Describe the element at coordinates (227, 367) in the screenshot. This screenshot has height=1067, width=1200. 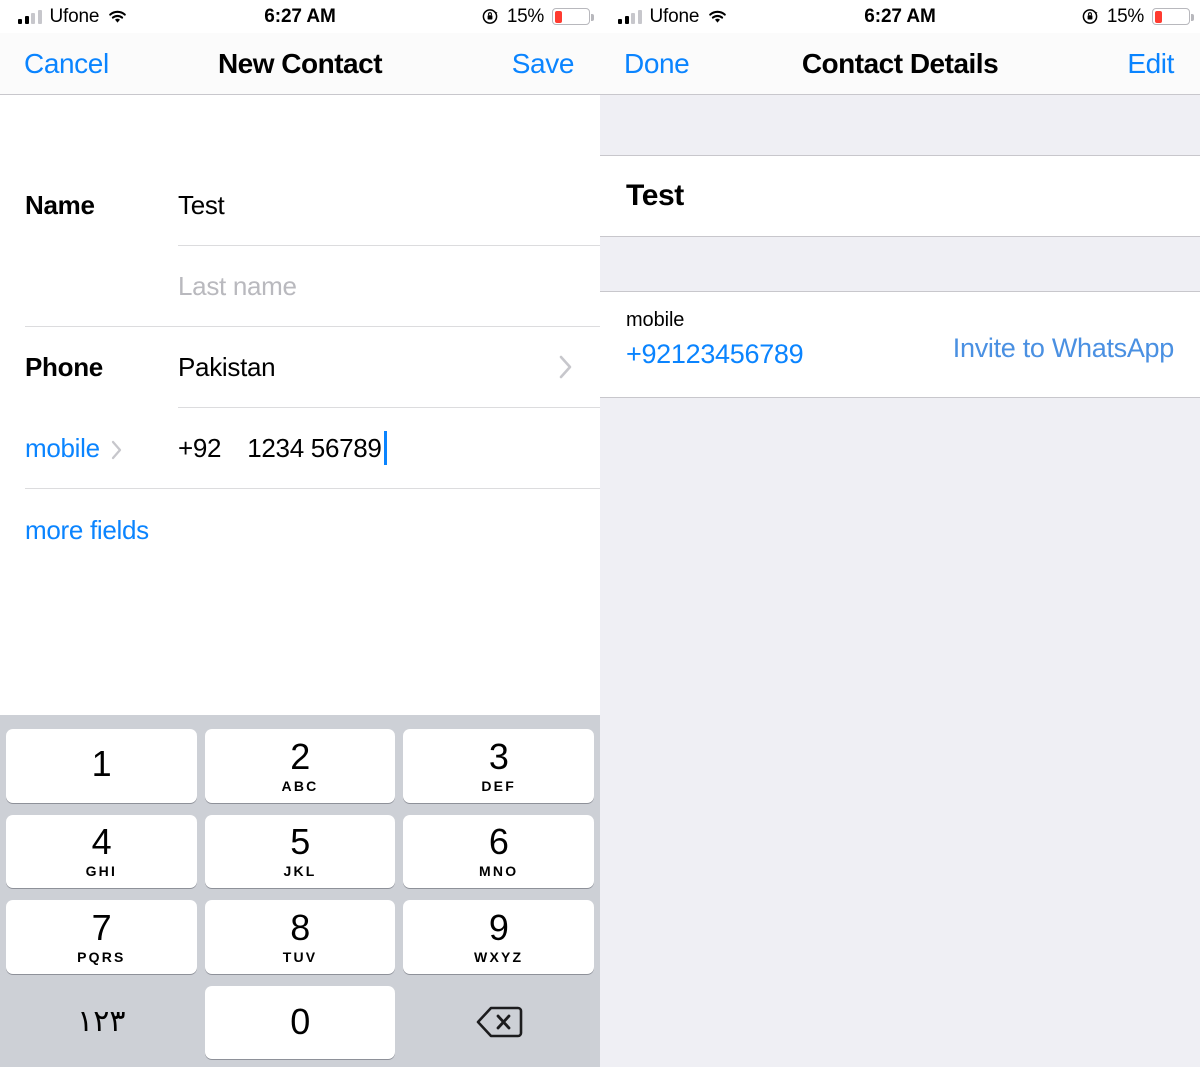
I see `phone-country-value: Pakistan` at that location.